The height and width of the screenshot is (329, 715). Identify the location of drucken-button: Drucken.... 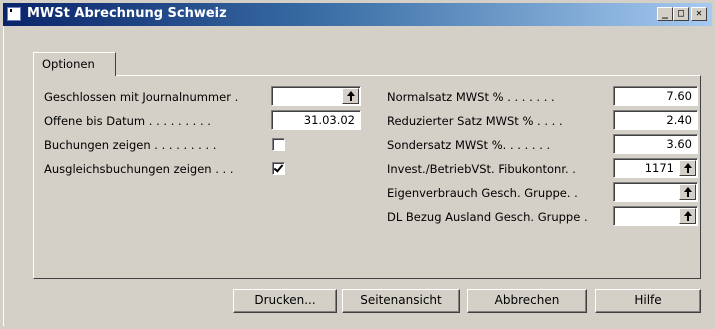
(285, 301).